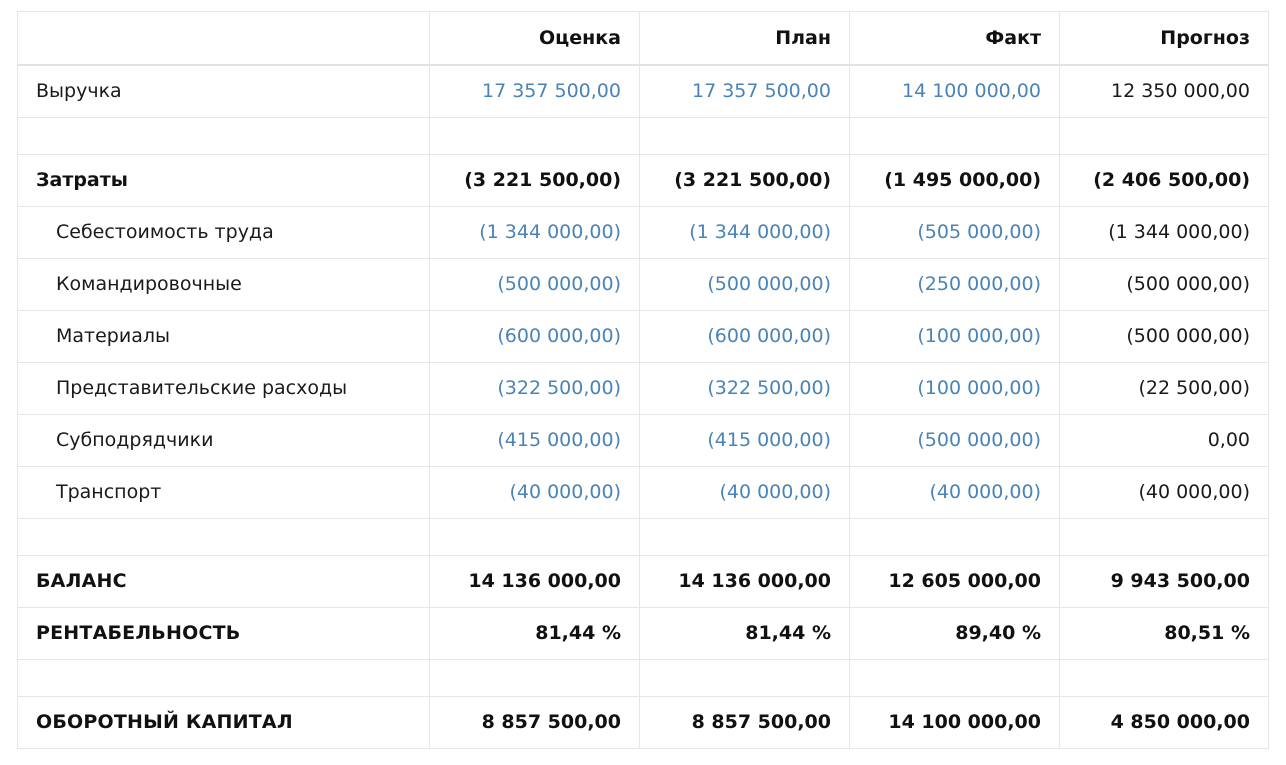 The height and width of the screenshot is (765, 1286). What do you see at coordinates (954, 440) in the screenshot?
I see `subcontractors-actual-link: (500 000,00)` at bounding box center [954, 440].